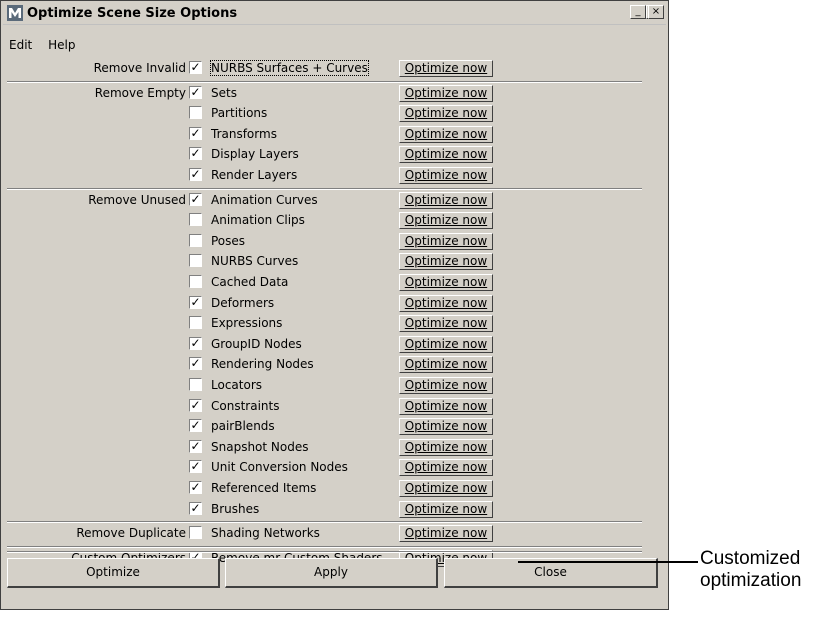  Describe the element at coordinates (335, 407) in the screenshot. I see `option-row: ✓ Constraints Optimize now` at that location.